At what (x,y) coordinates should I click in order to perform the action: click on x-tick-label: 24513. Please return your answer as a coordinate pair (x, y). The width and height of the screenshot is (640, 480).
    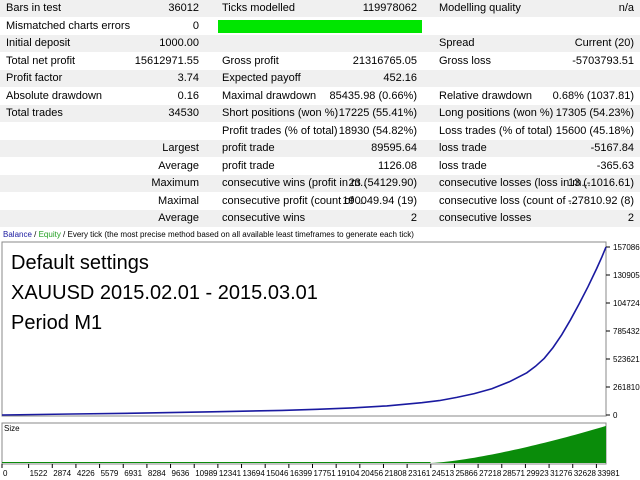
    Looking at the image, I should click on (443, 473).